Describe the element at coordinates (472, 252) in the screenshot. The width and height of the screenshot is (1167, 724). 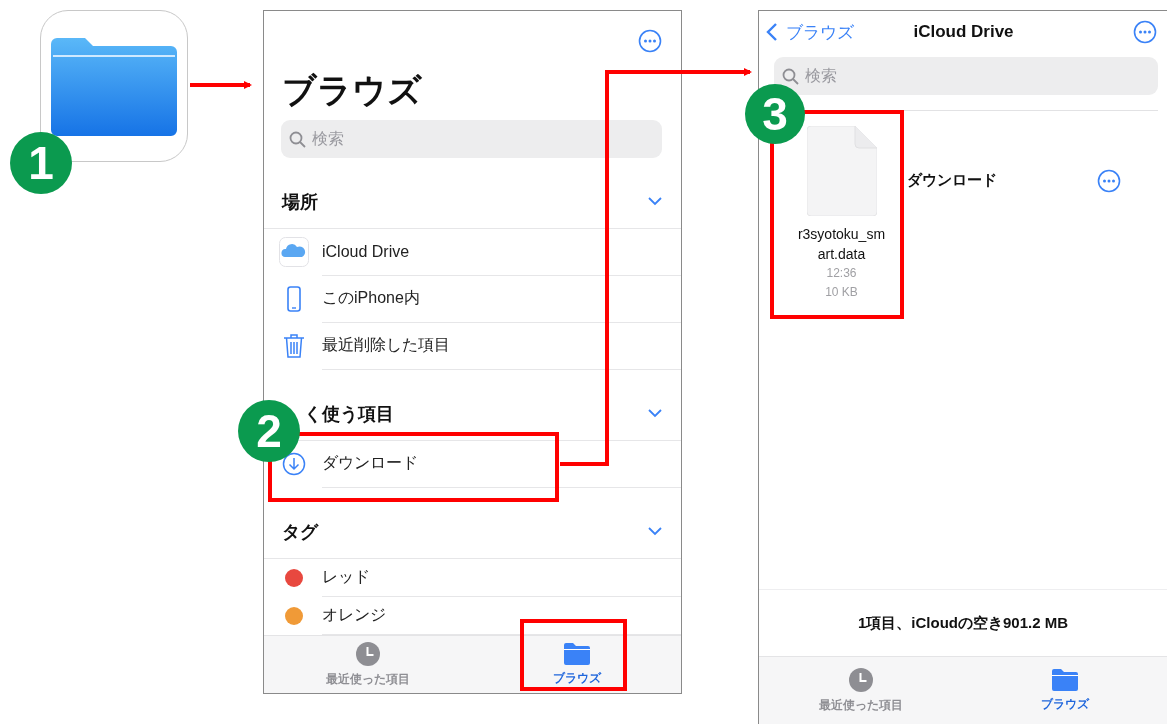
I see `list-item: iCloud Drive` at that location.